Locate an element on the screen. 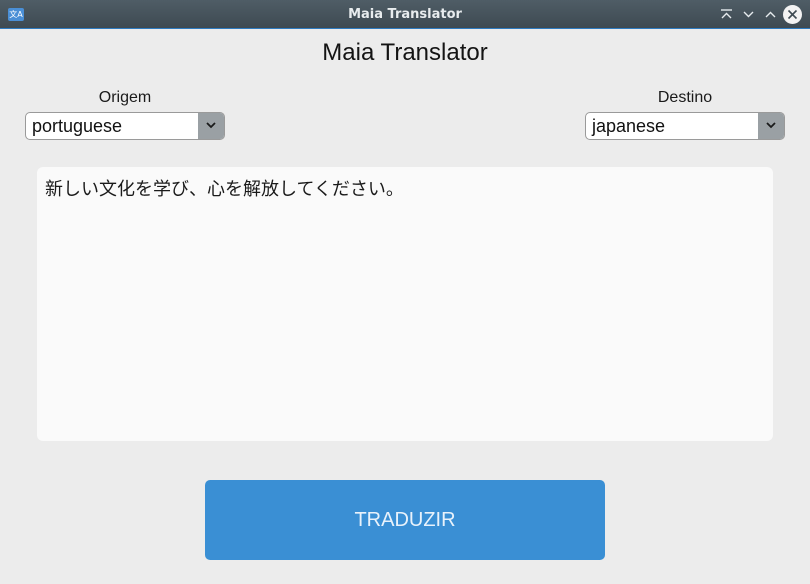 This screenshot has width=810, height=584. source-language-value: portuguese is located at coordinates (77, 126).